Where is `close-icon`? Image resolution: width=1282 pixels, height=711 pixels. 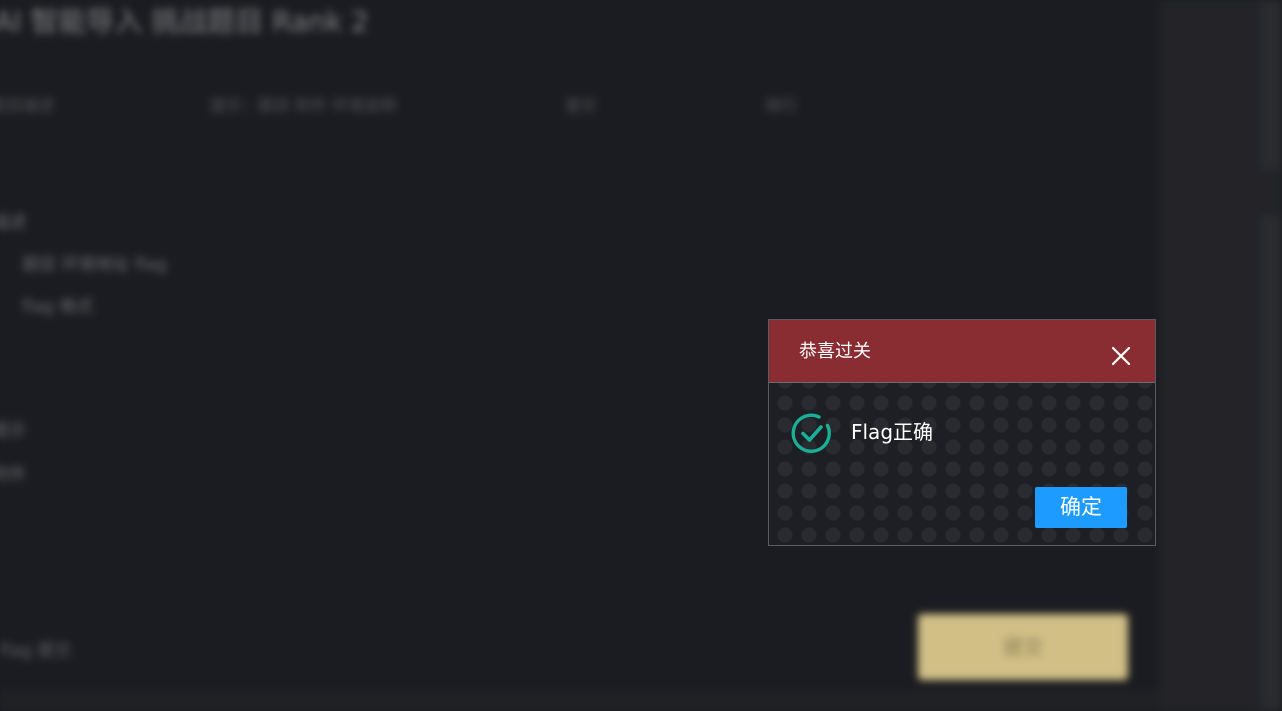
close-icon is located at coordinates (1121, 356).